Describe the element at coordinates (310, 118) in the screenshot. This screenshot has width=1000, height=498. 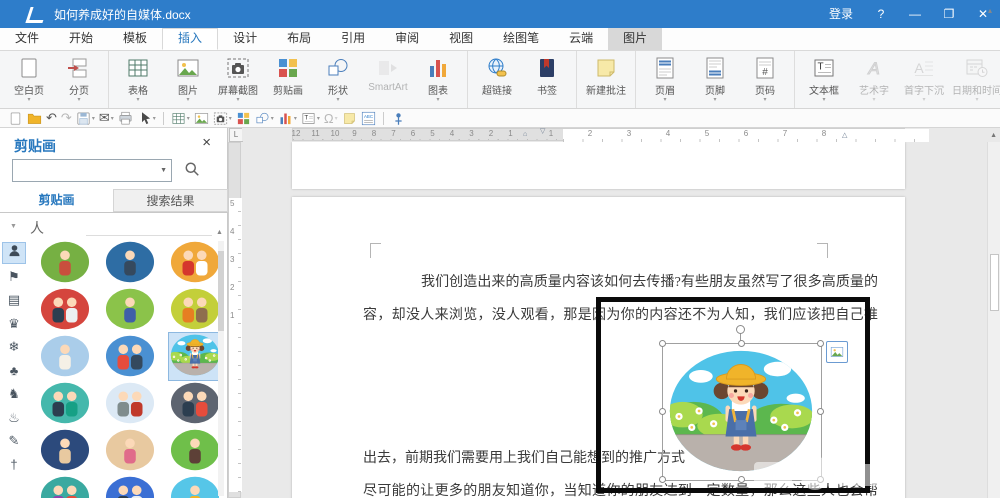
I see `insert-textbox-button: T ▾` at that location.